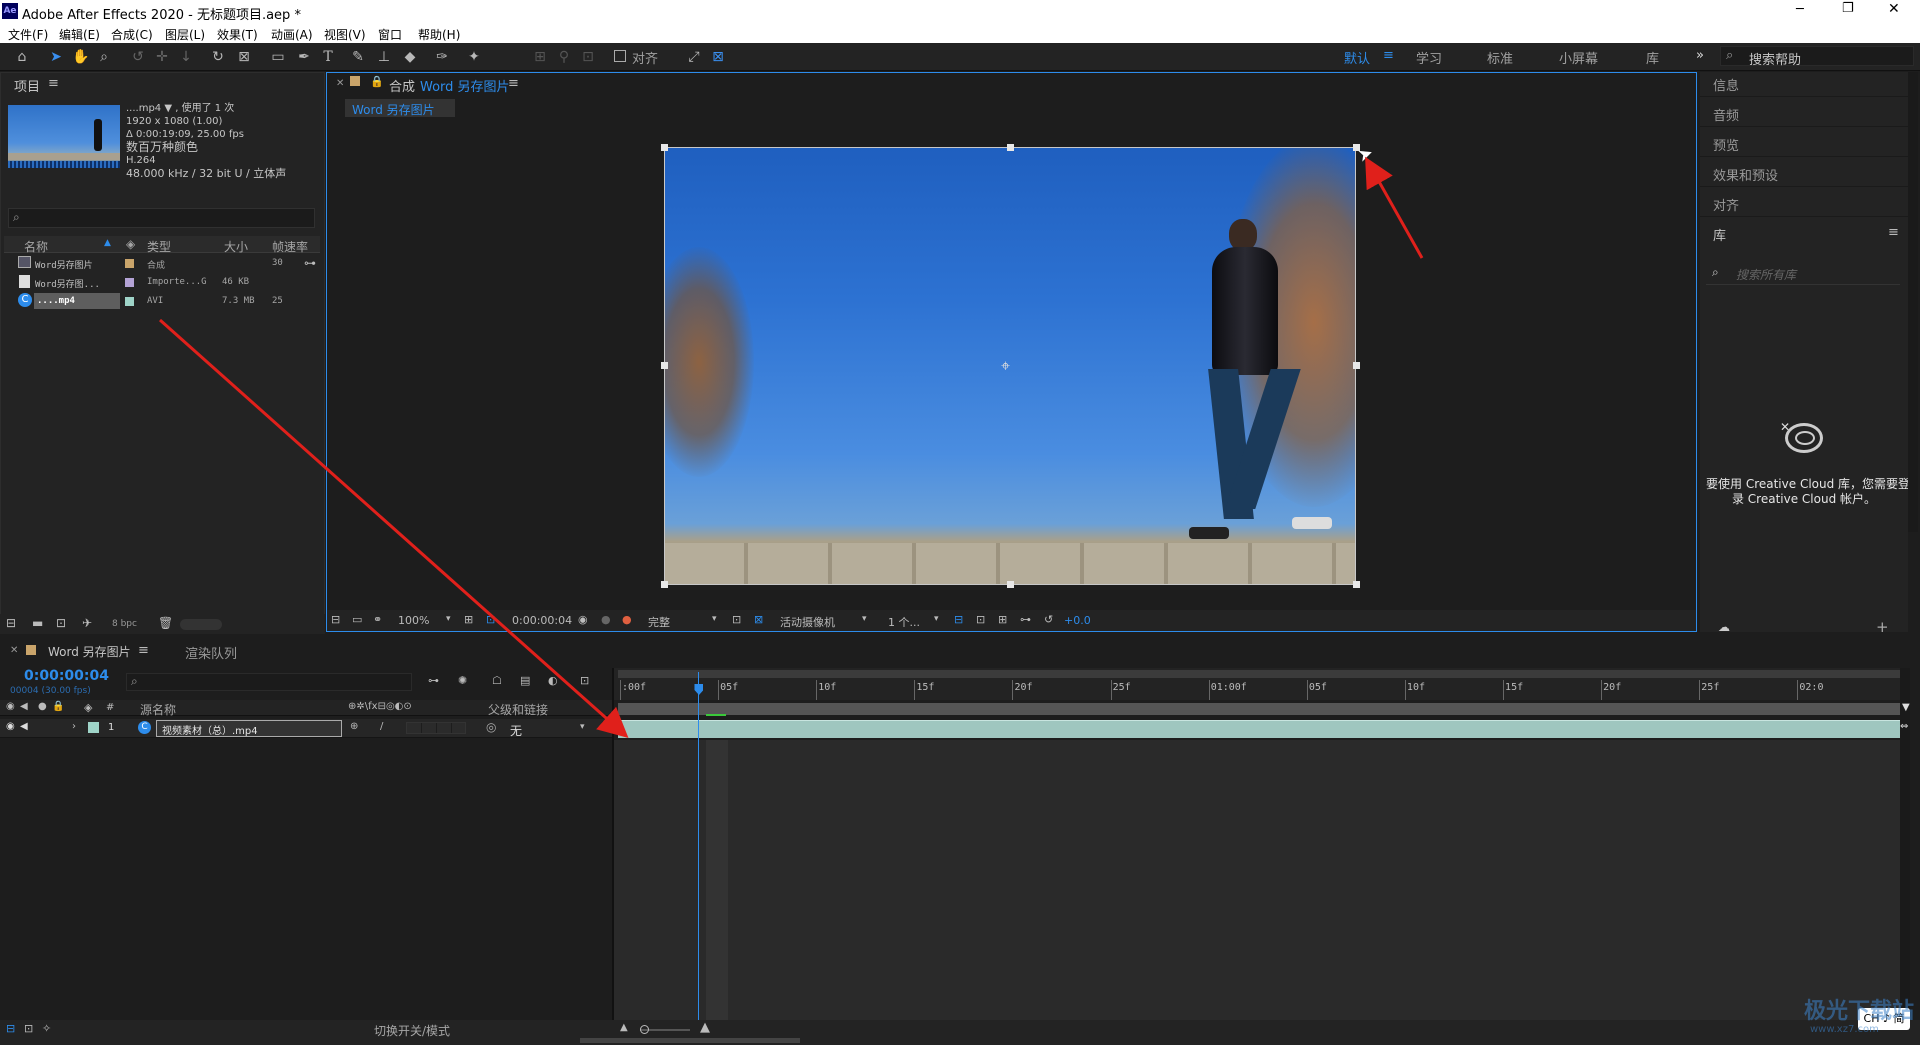 Image resolution: width=1920 pixels, height=1045 pixels. I want to click on library-add-button: +, so click(1882, 627).